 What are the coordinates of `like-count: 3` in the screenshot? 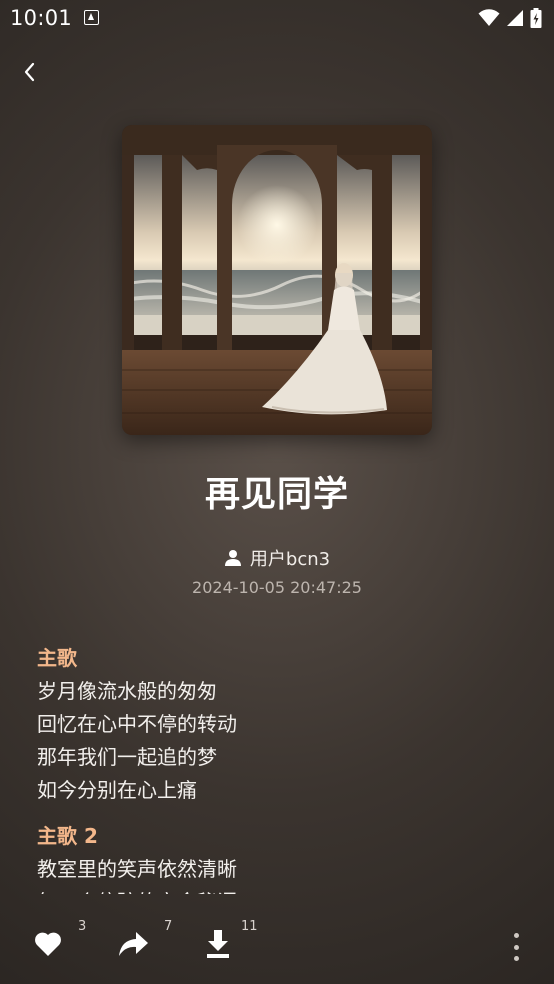 It's located at (82, 926).